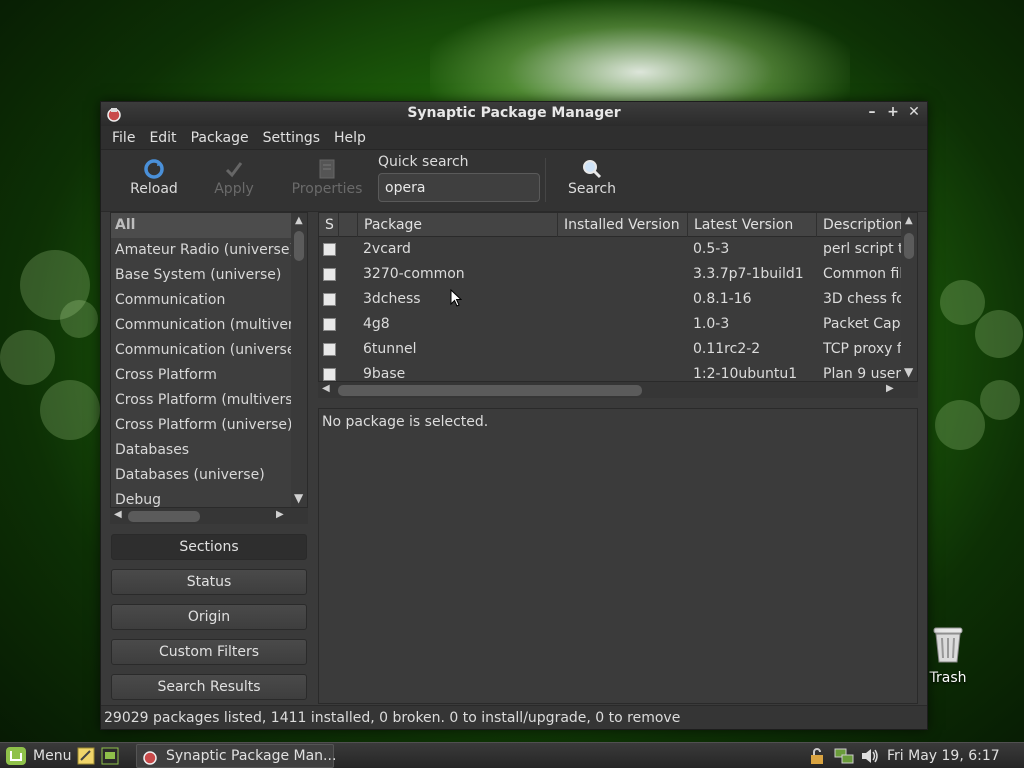 The height and width of the screenshot is (768, 1024). I want to click on table-row: 3dchess 0.8.1-16 3D chess fo, so click(611, 299).